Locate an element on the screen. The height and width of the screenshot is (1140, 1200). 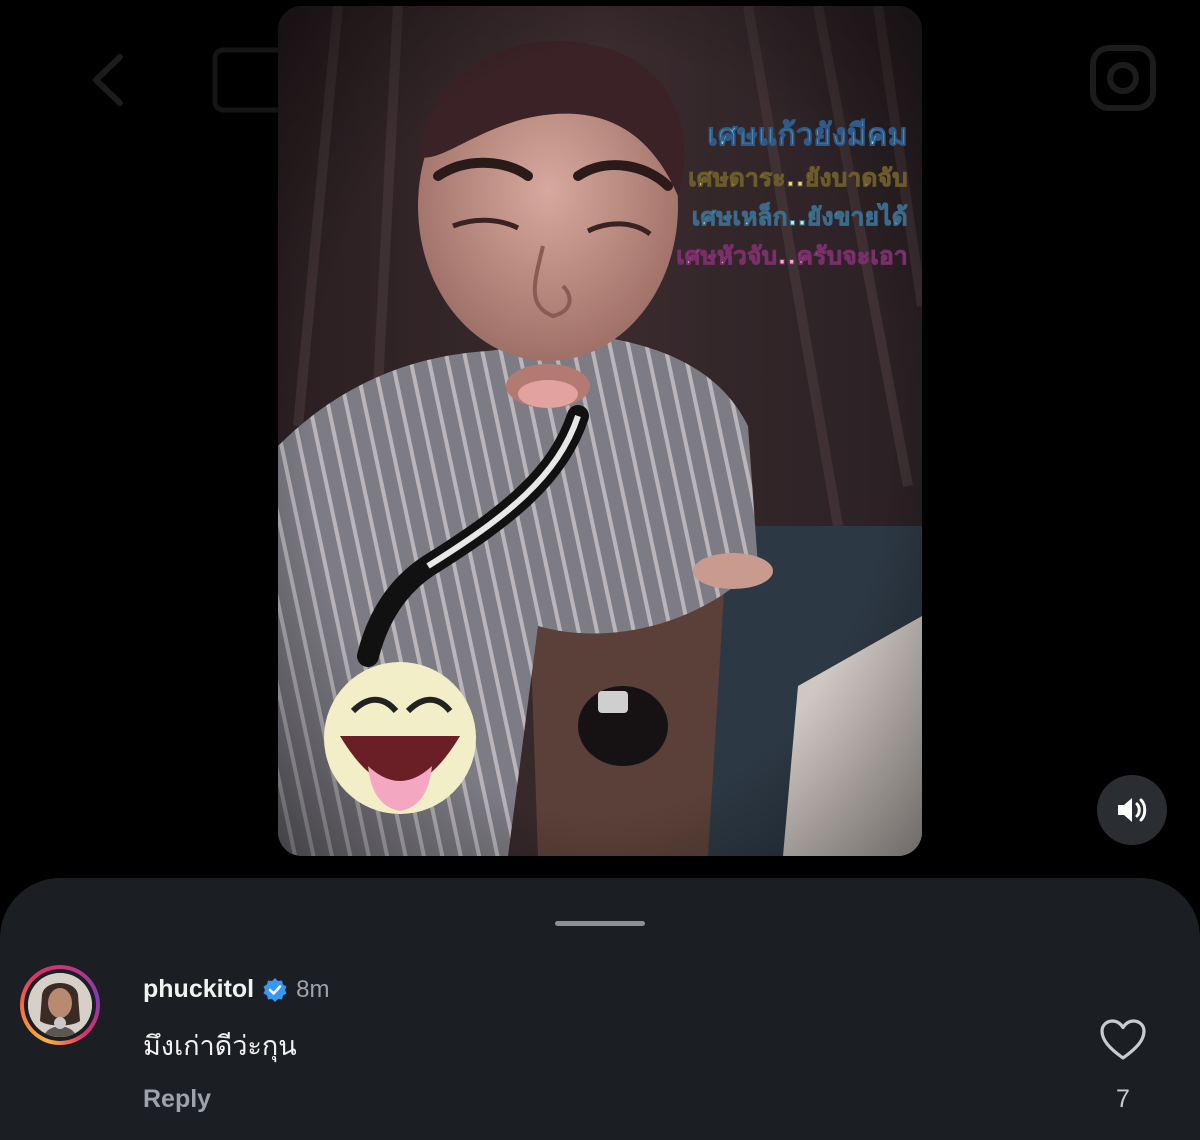
speaker-icon is located at coordinates (1132, 810).